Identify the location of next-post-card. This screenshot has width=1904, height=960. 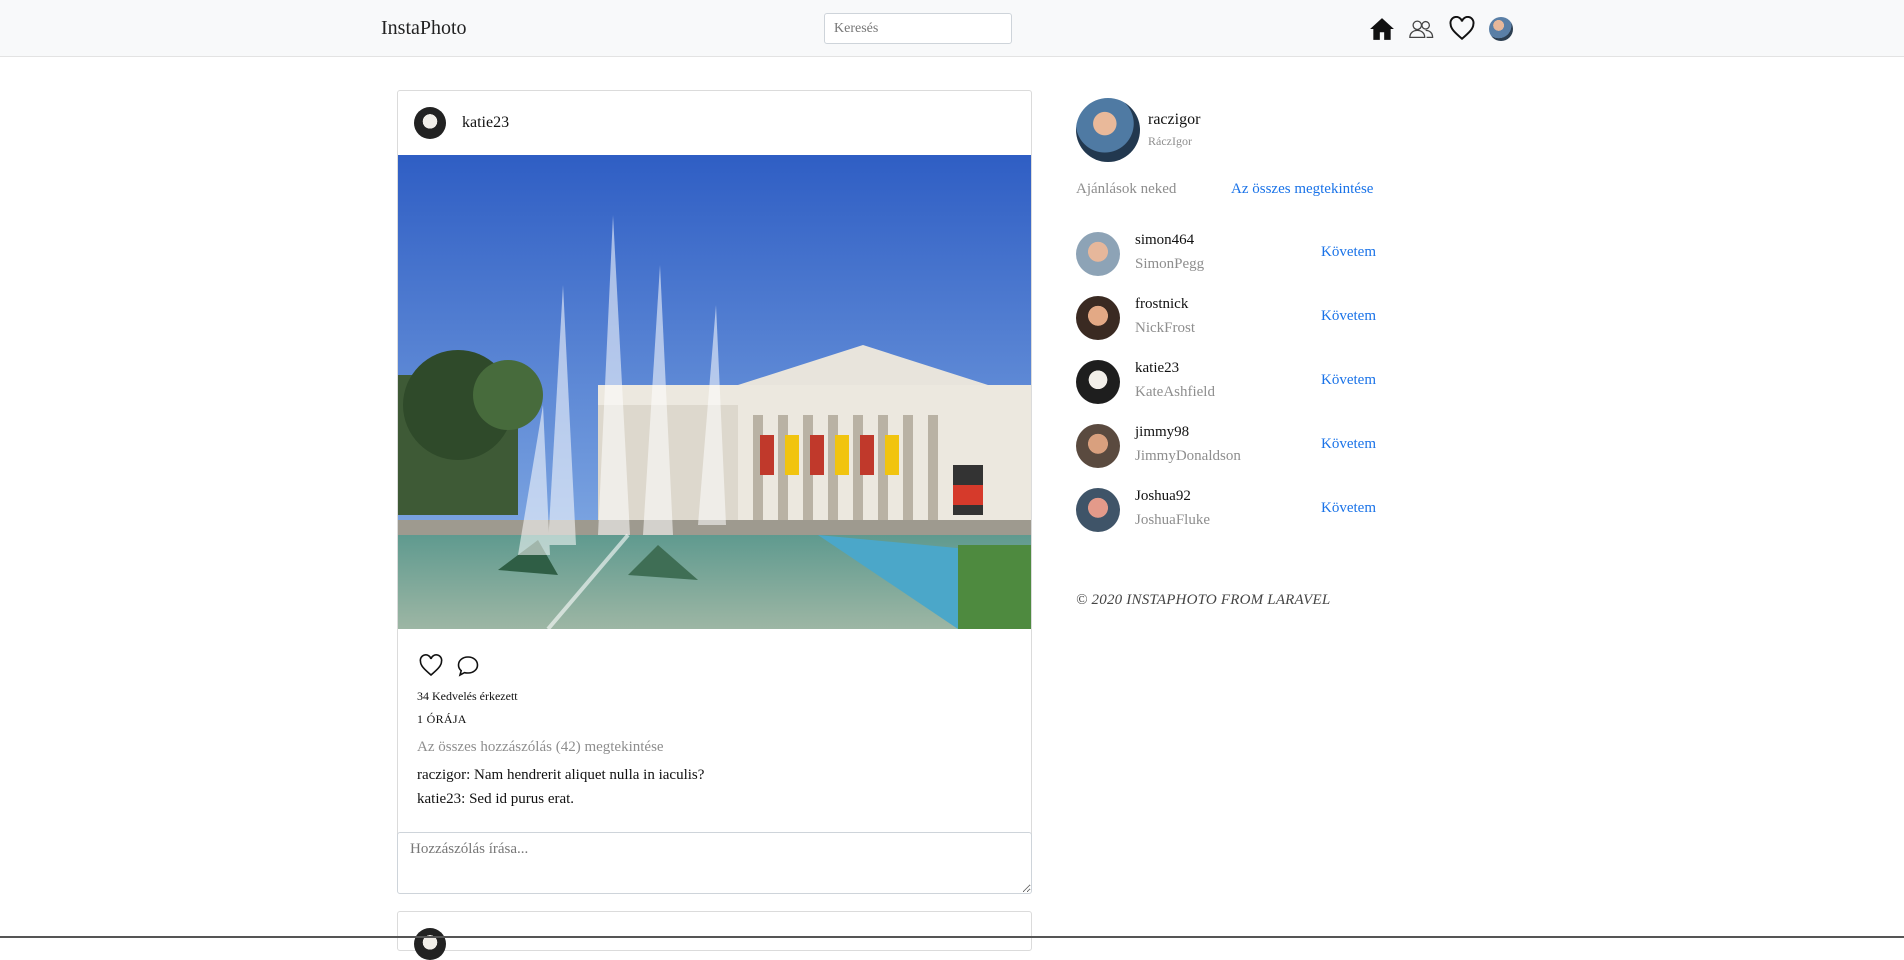
(714, 935).